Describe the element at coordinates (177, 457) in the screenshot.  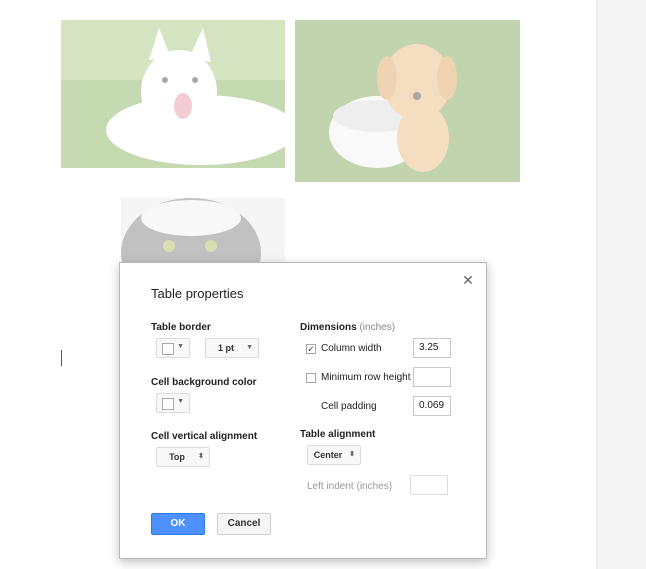
I see `vertical-alignment-value: Top` at that location.